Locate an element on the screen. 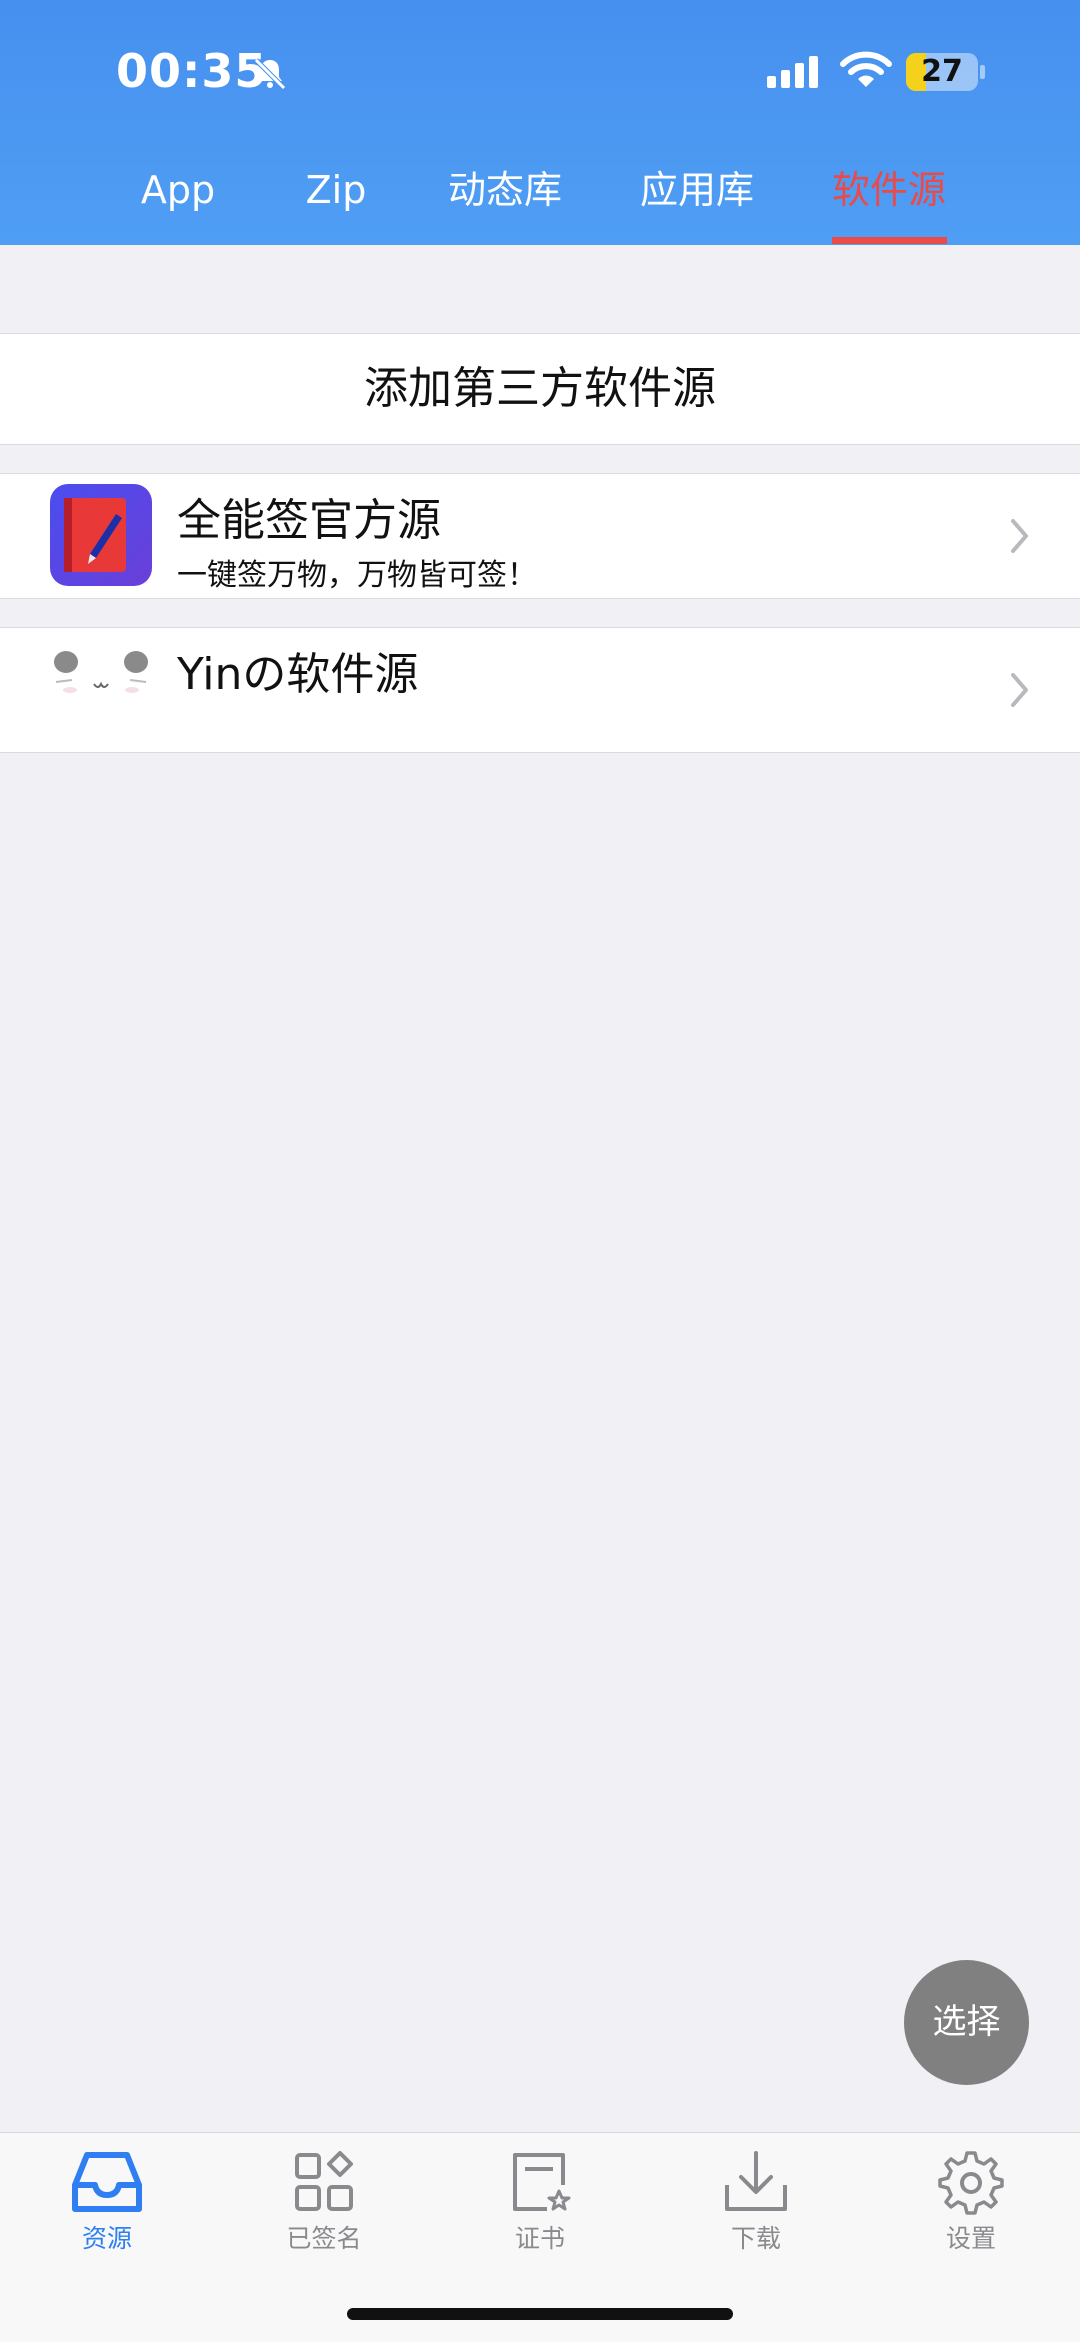 The image size is (1080, 2342). source-row-yin: Yinの软件源 is located at coordinates (540, 690).